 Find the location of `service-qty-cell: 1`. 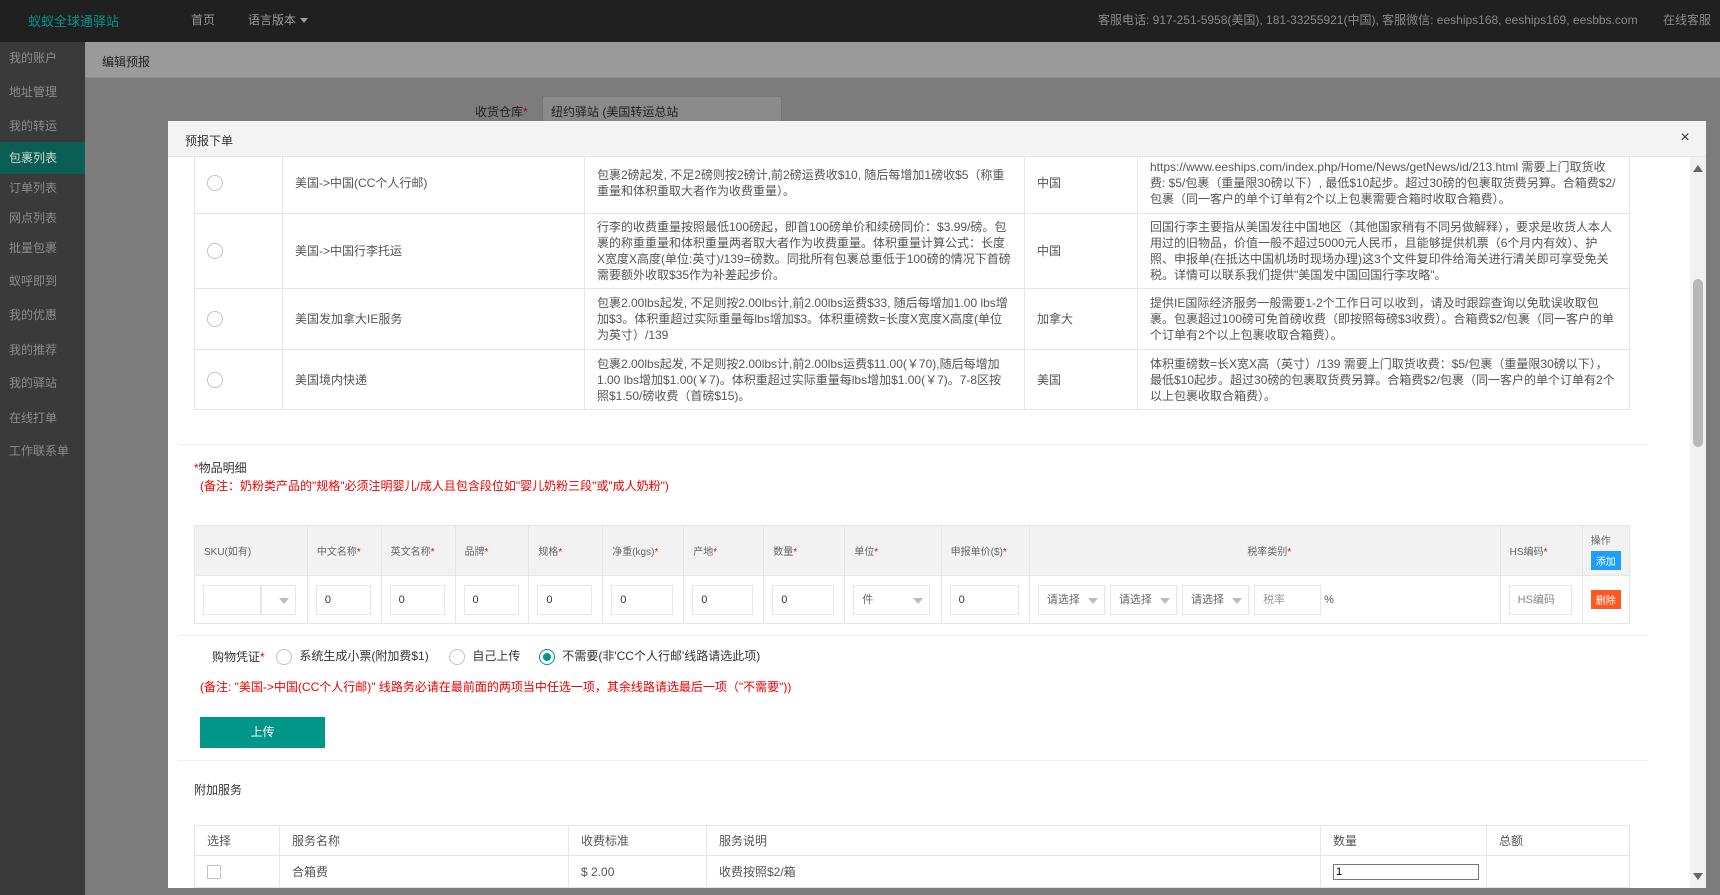

service-qty-cell: 1 is located at coordinates (1403, 871).